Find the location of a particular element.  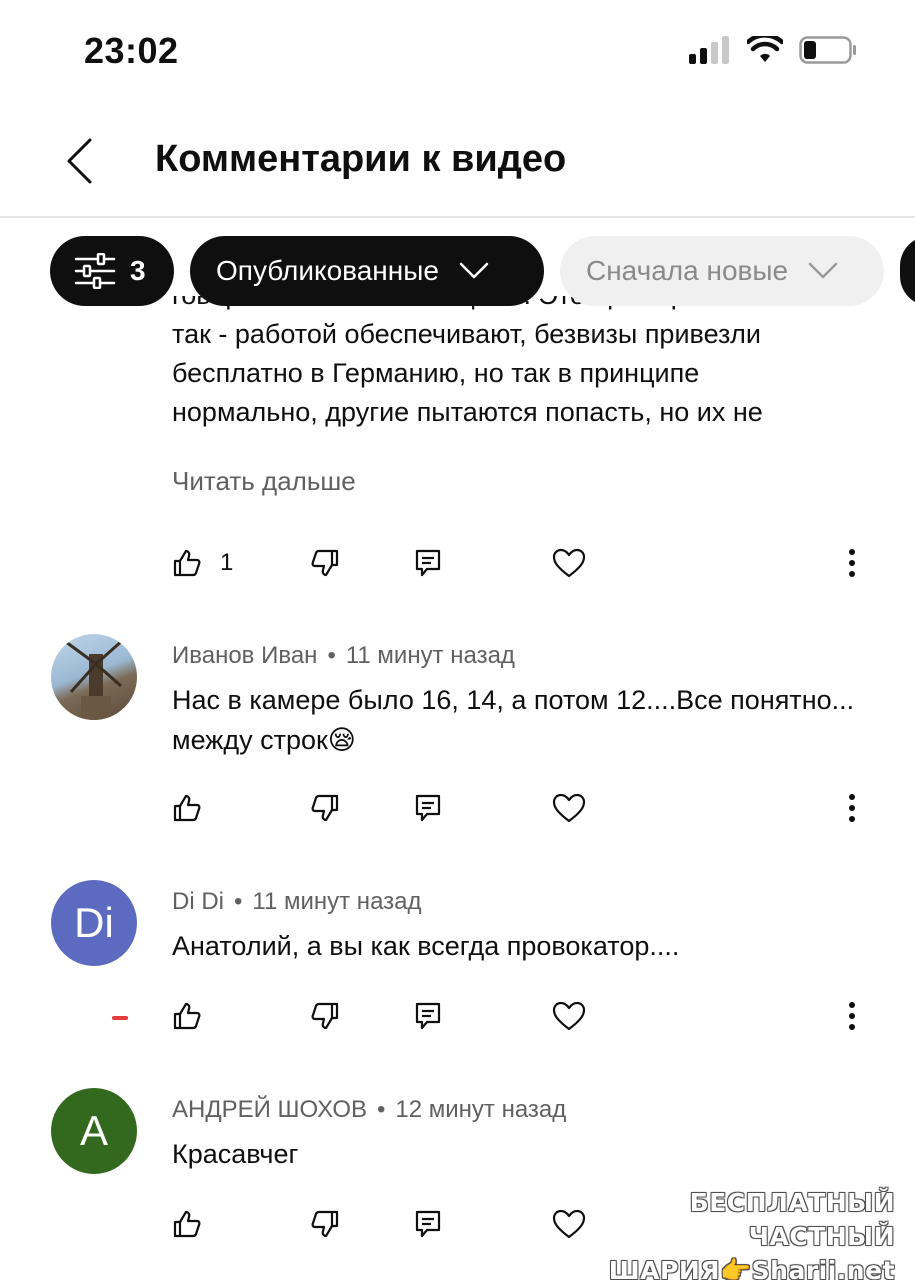

sort-label: Сначала новые is located at coordinates (687, 270).